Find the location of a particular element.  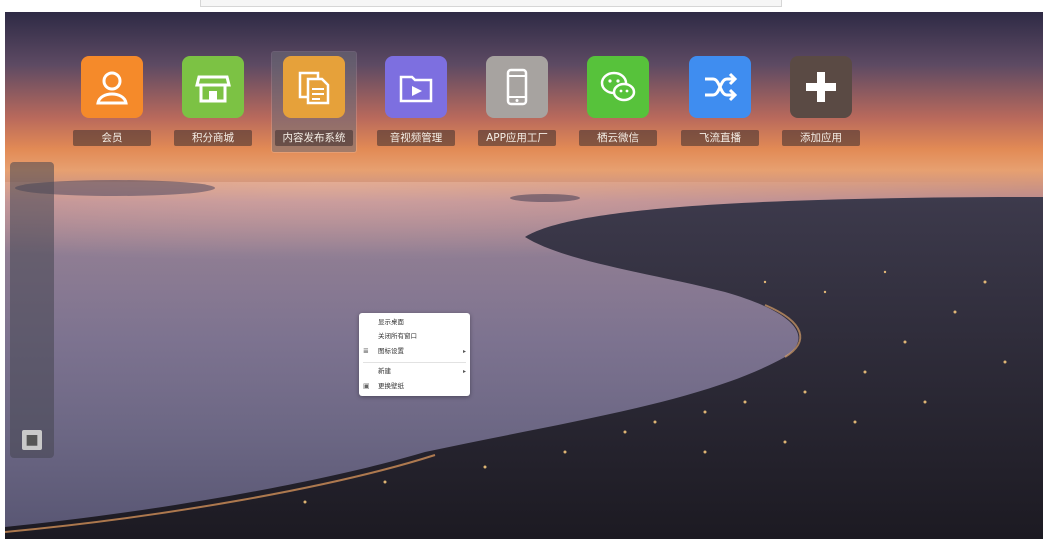

app-label: 内容发布系统 is located at coordinates (314, 138).